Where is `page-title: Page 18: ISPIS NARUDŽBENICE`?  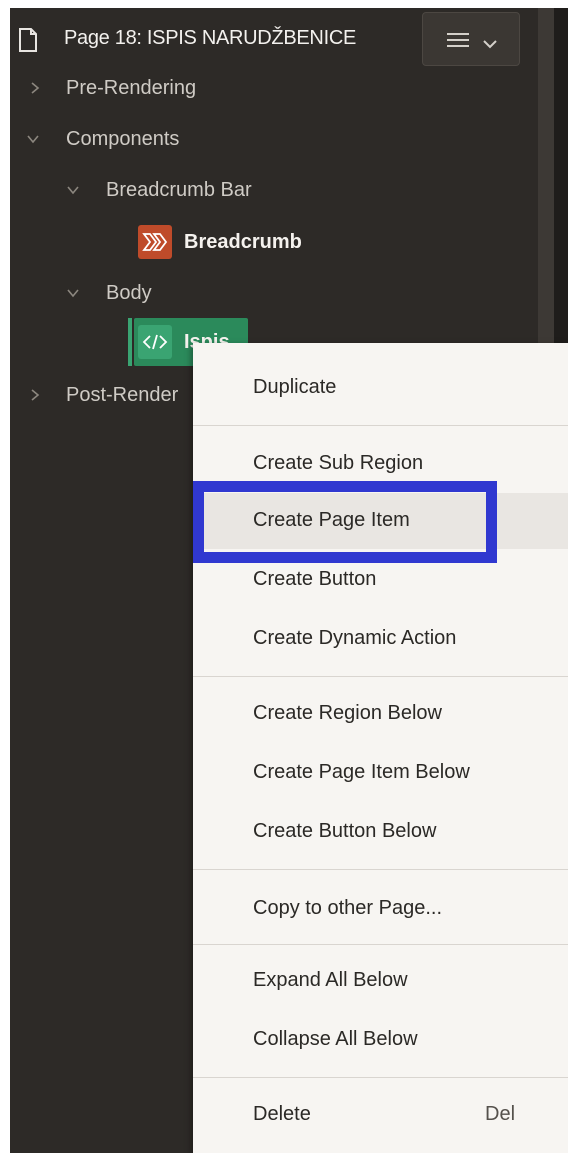
page-title: Page 18: ISPIS NARUDŽBENICE is located at coordinates (210, 38).